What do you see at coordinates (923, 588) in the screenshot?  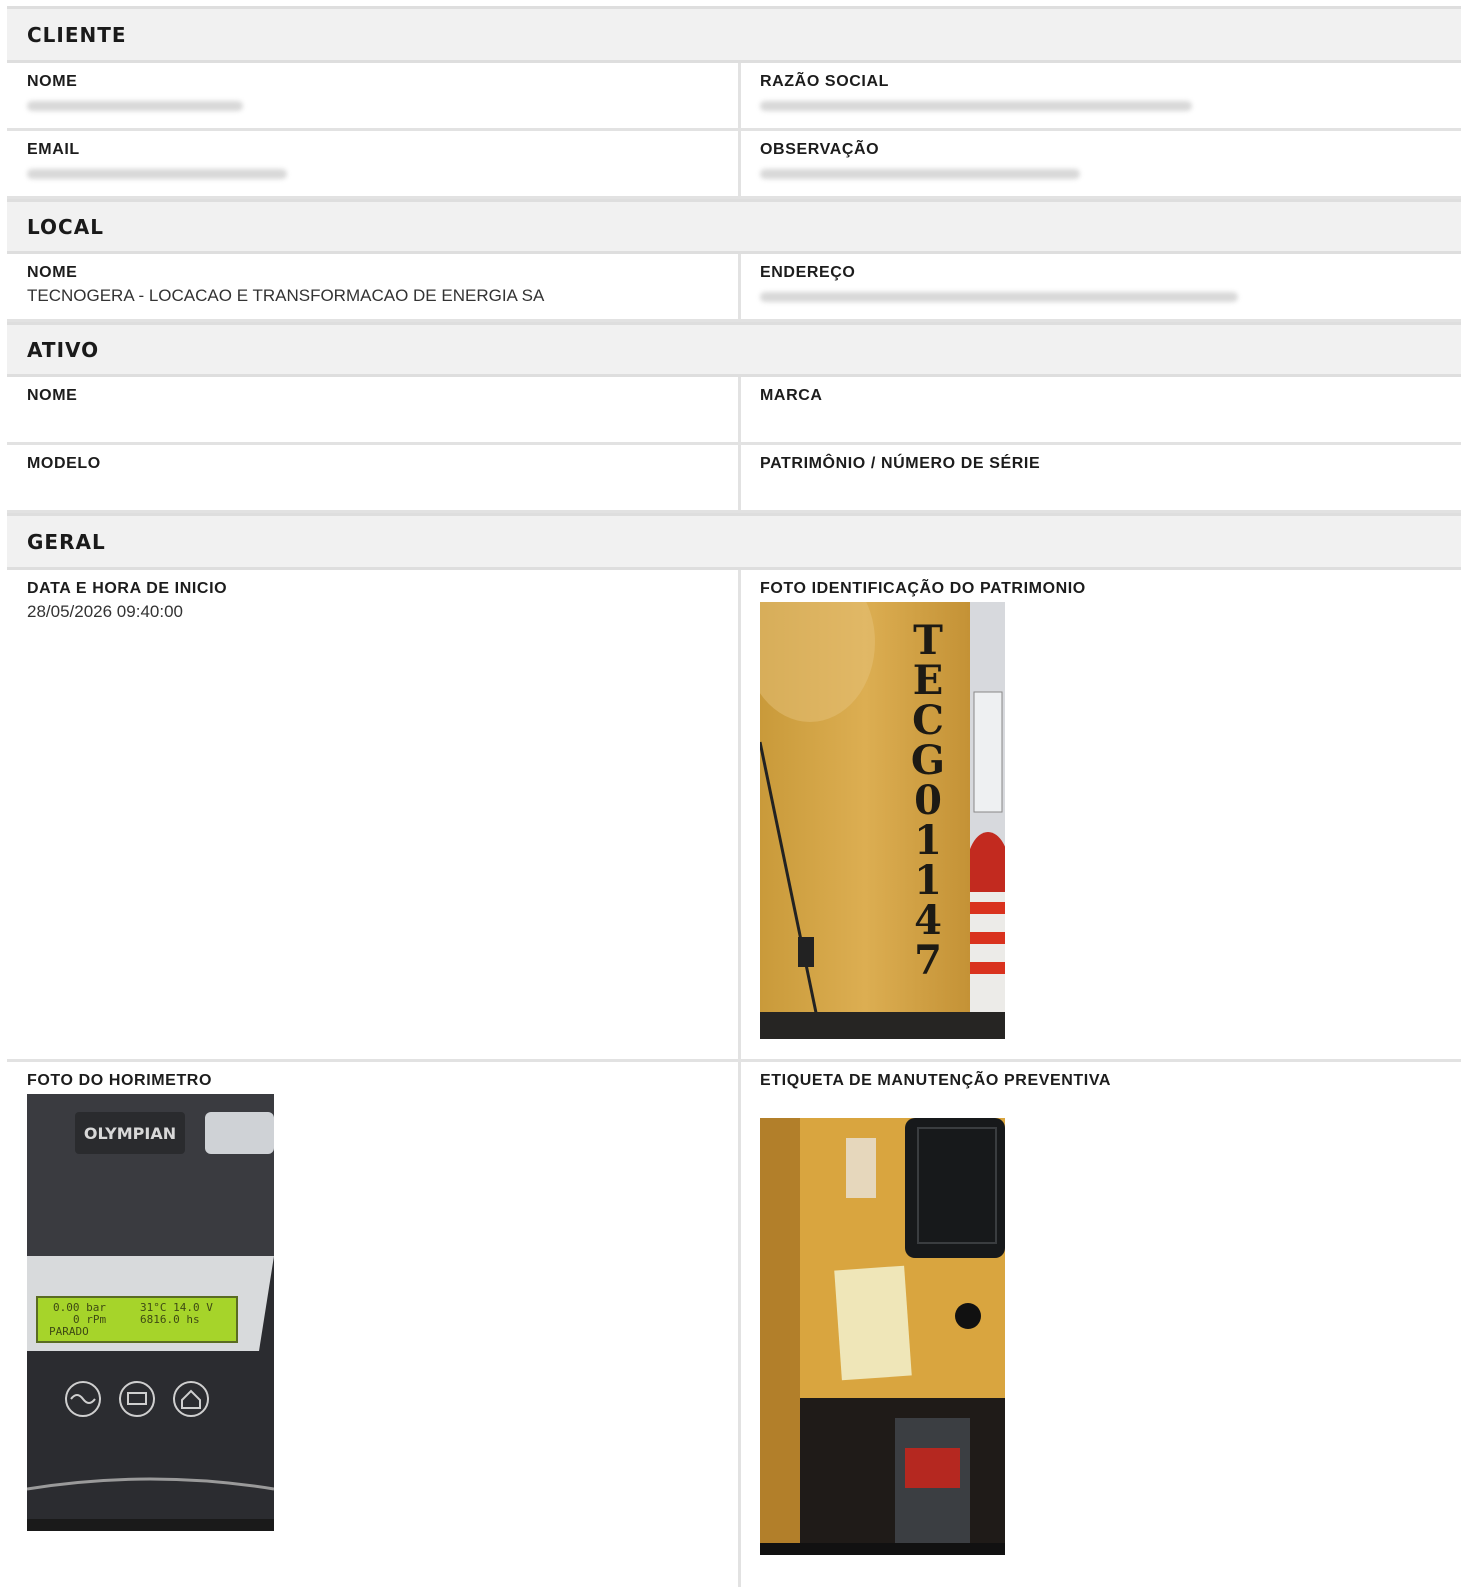 I see `field-label: FOTO IDENTIFICAÇÃO DO PATRIMONIO` at bounding box center [923, 588].